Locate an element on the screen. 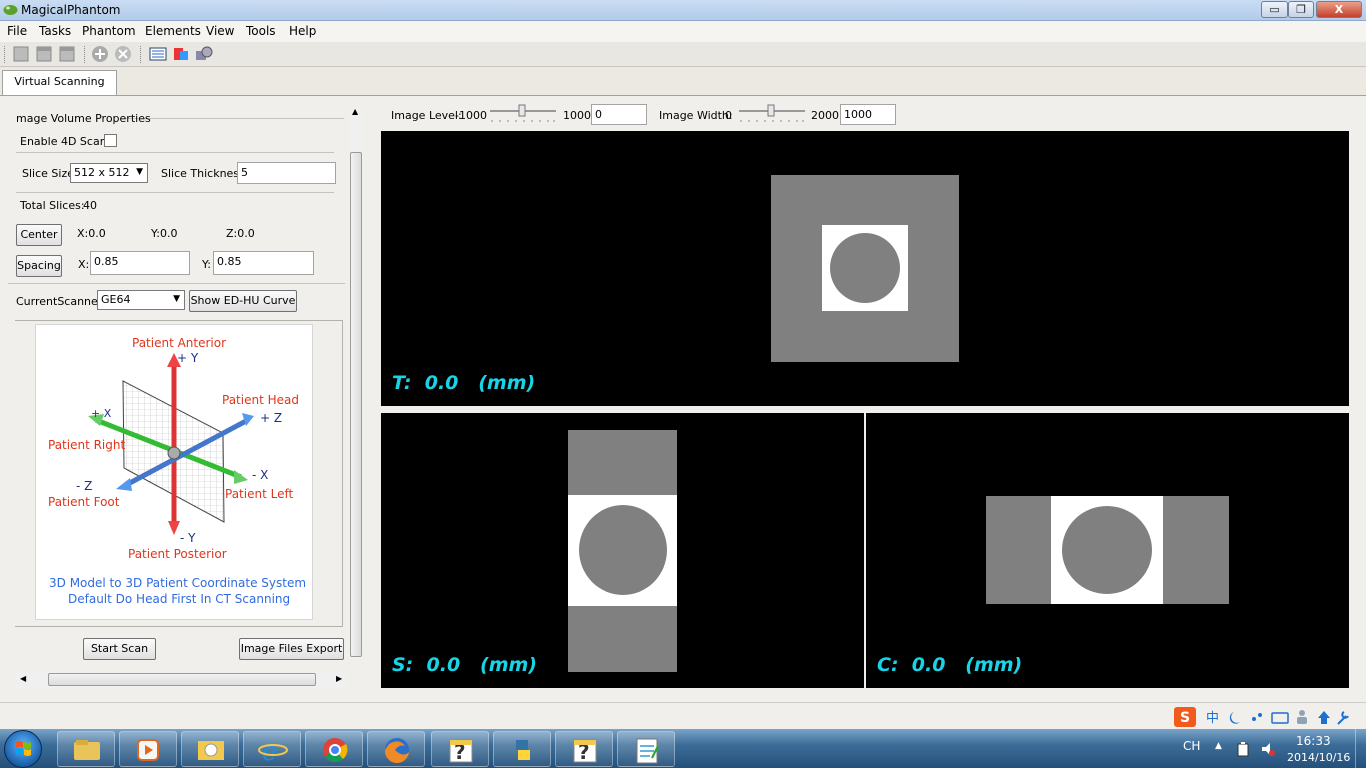 The width and height of the screenshot is (1366, 768). left-panel-vertical-scrollbar: ▲ is located at coordinates (356, 383).